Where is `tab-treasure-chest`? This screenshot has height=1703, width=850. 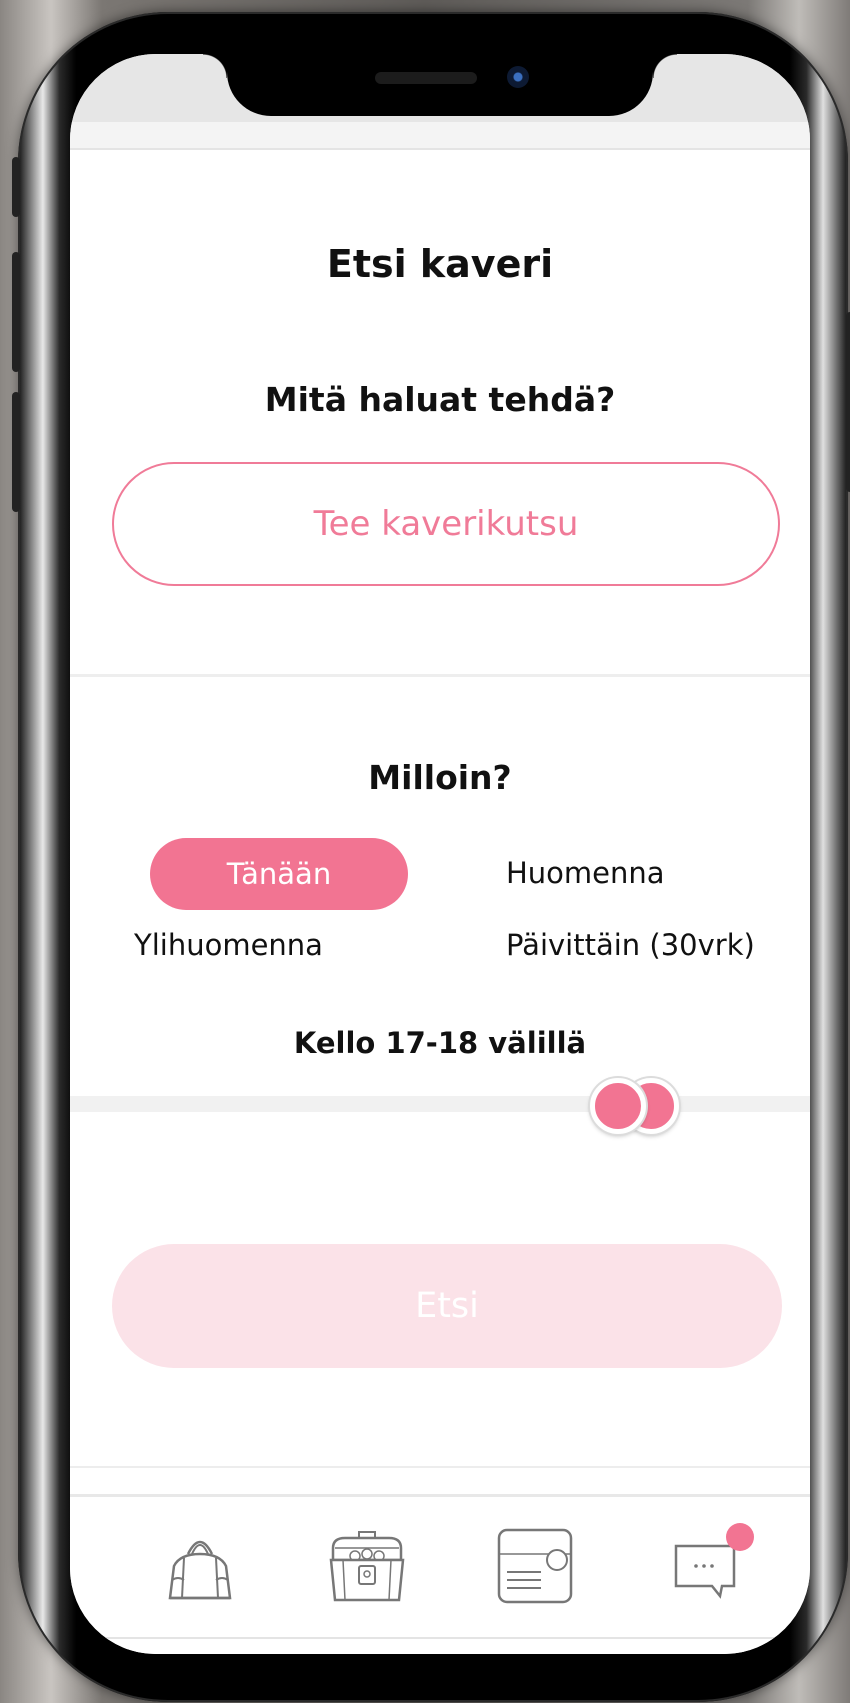 tab-treasure-chest is located at coordinates (367, 1566).